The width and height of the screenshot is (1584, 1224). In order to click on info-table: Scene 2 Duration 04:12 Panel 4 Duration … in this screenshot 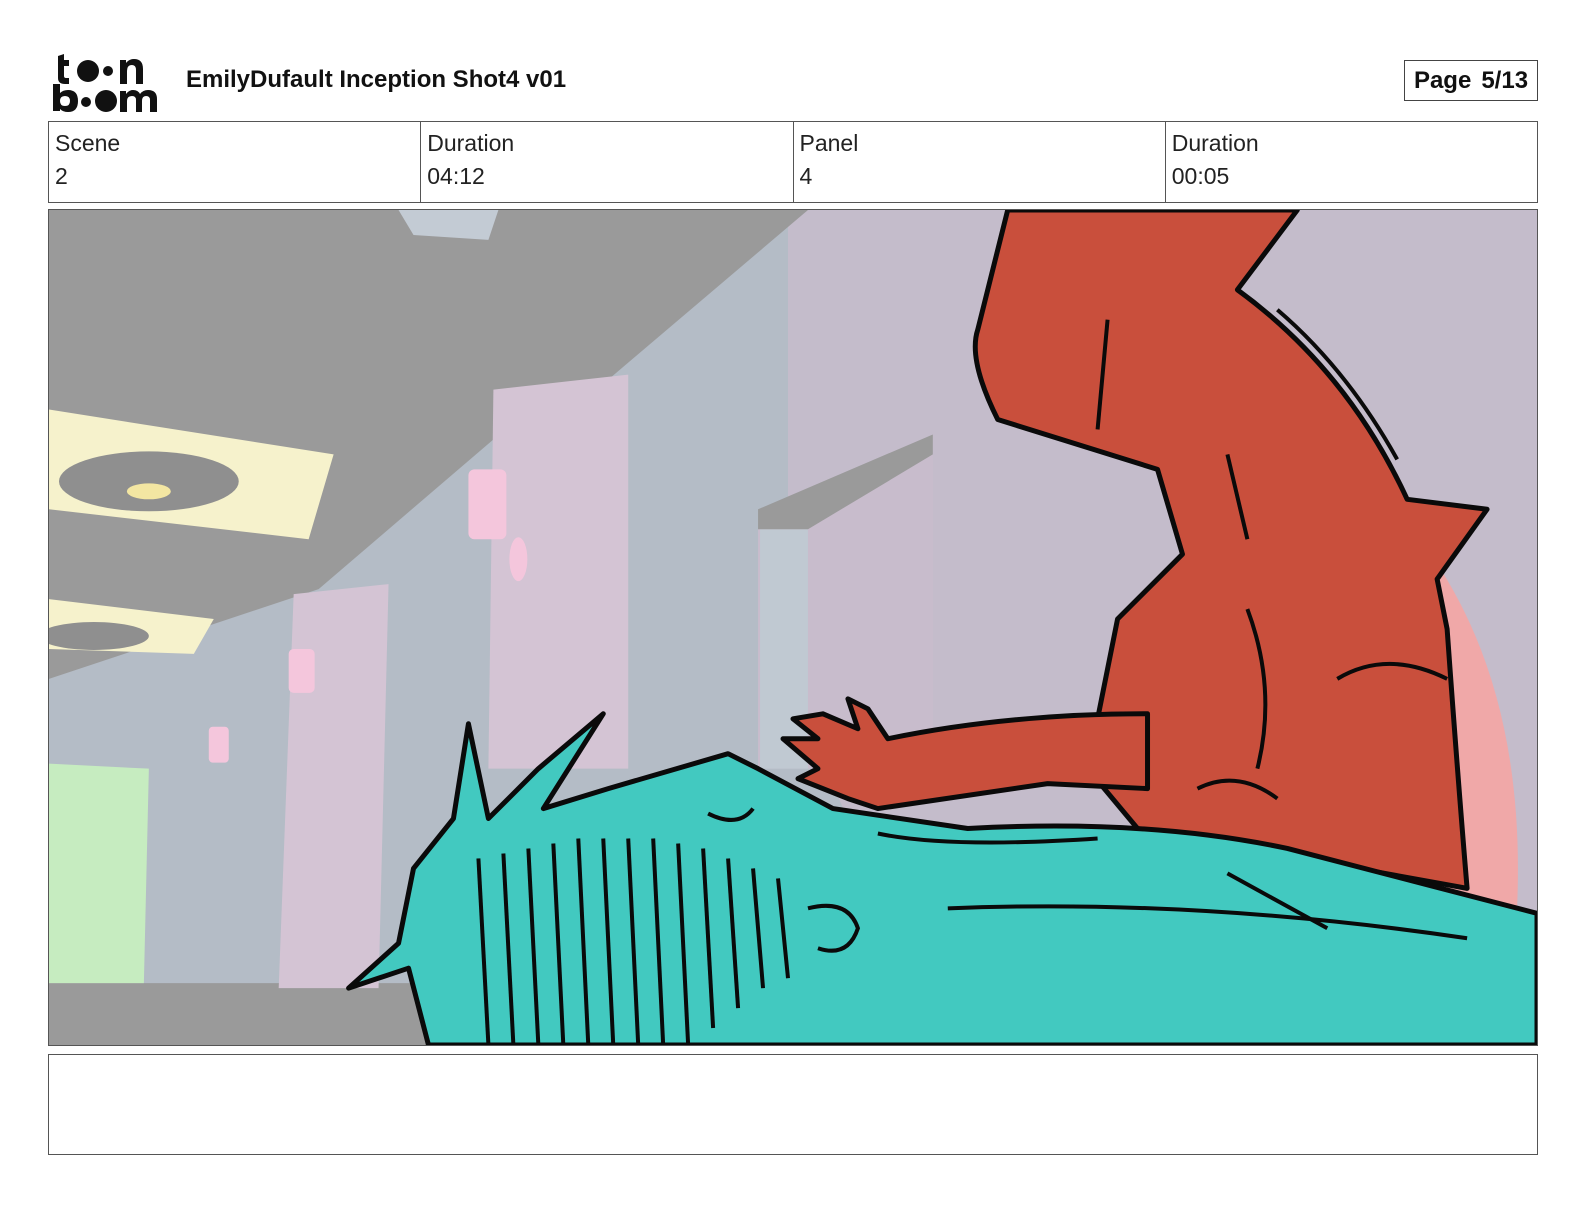, I will do `click(793, 162)`.